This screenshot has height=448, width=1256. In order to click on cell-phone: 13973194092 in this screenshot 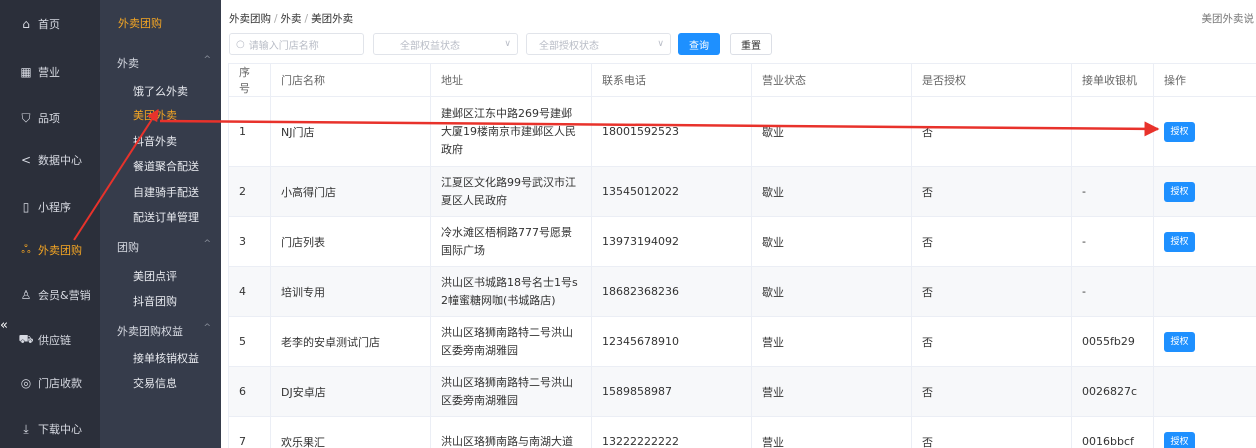, I will do `click(671, 241)`.